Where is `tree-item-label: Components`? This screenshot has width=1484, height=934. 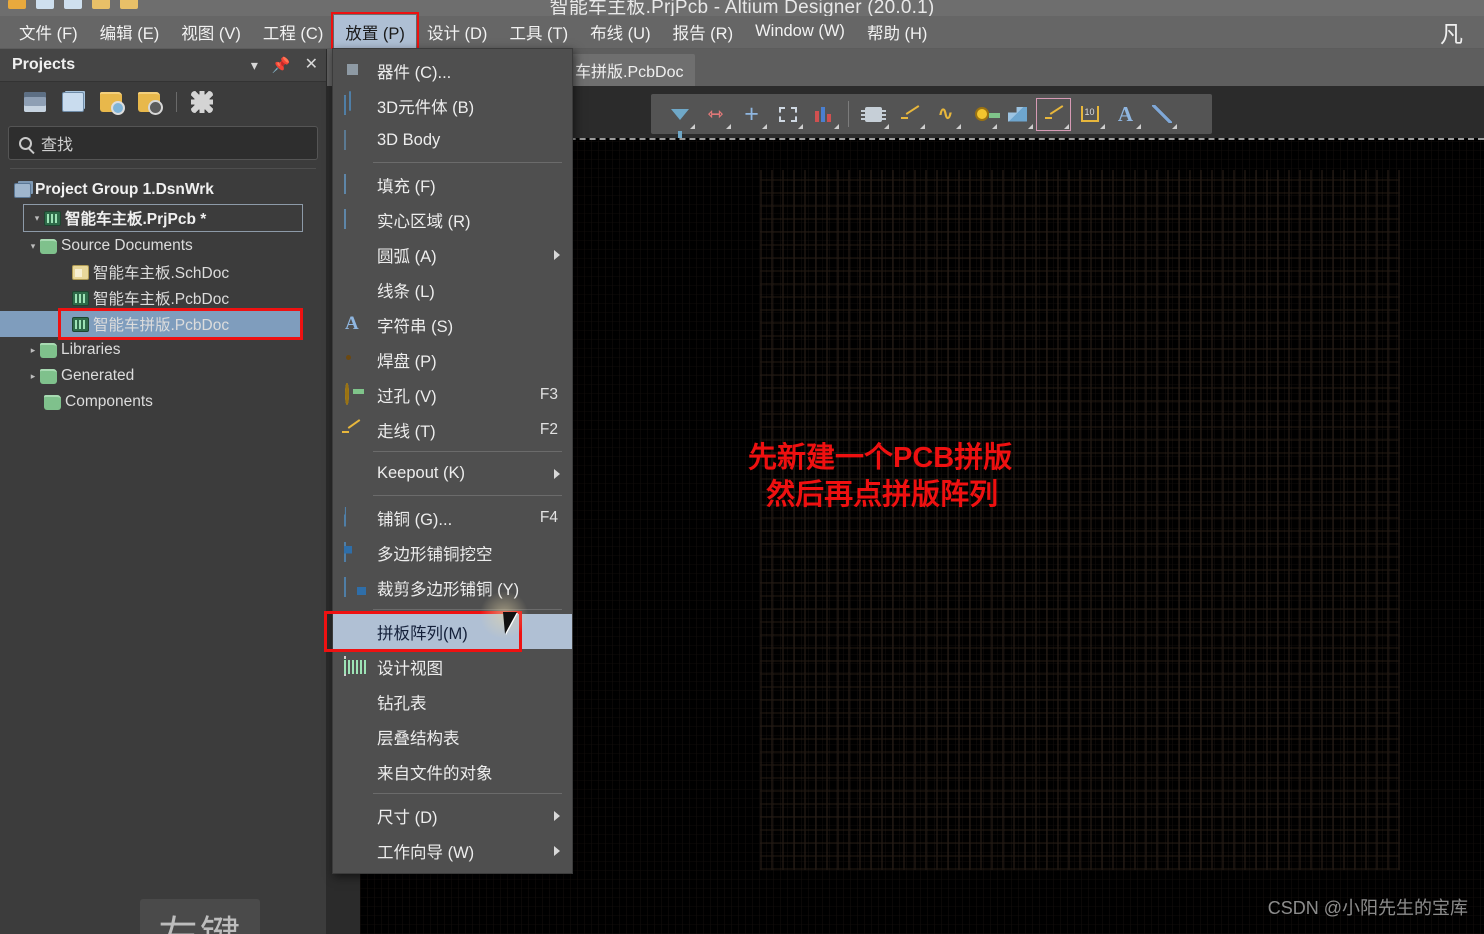 tree-item-label: Components is located at coordinates (109, 401).